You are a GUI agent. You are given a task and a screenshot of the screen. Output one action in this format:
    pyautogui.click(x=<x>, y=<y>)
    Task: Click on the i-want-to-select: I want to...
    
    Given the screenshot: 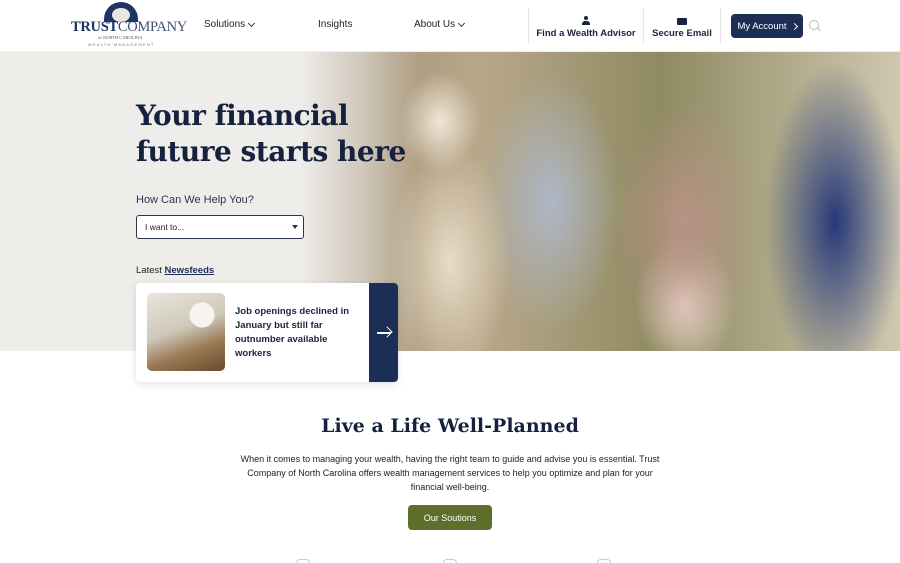 What is the action you would take?
    pyautogui.click(x=220, y=227)
    